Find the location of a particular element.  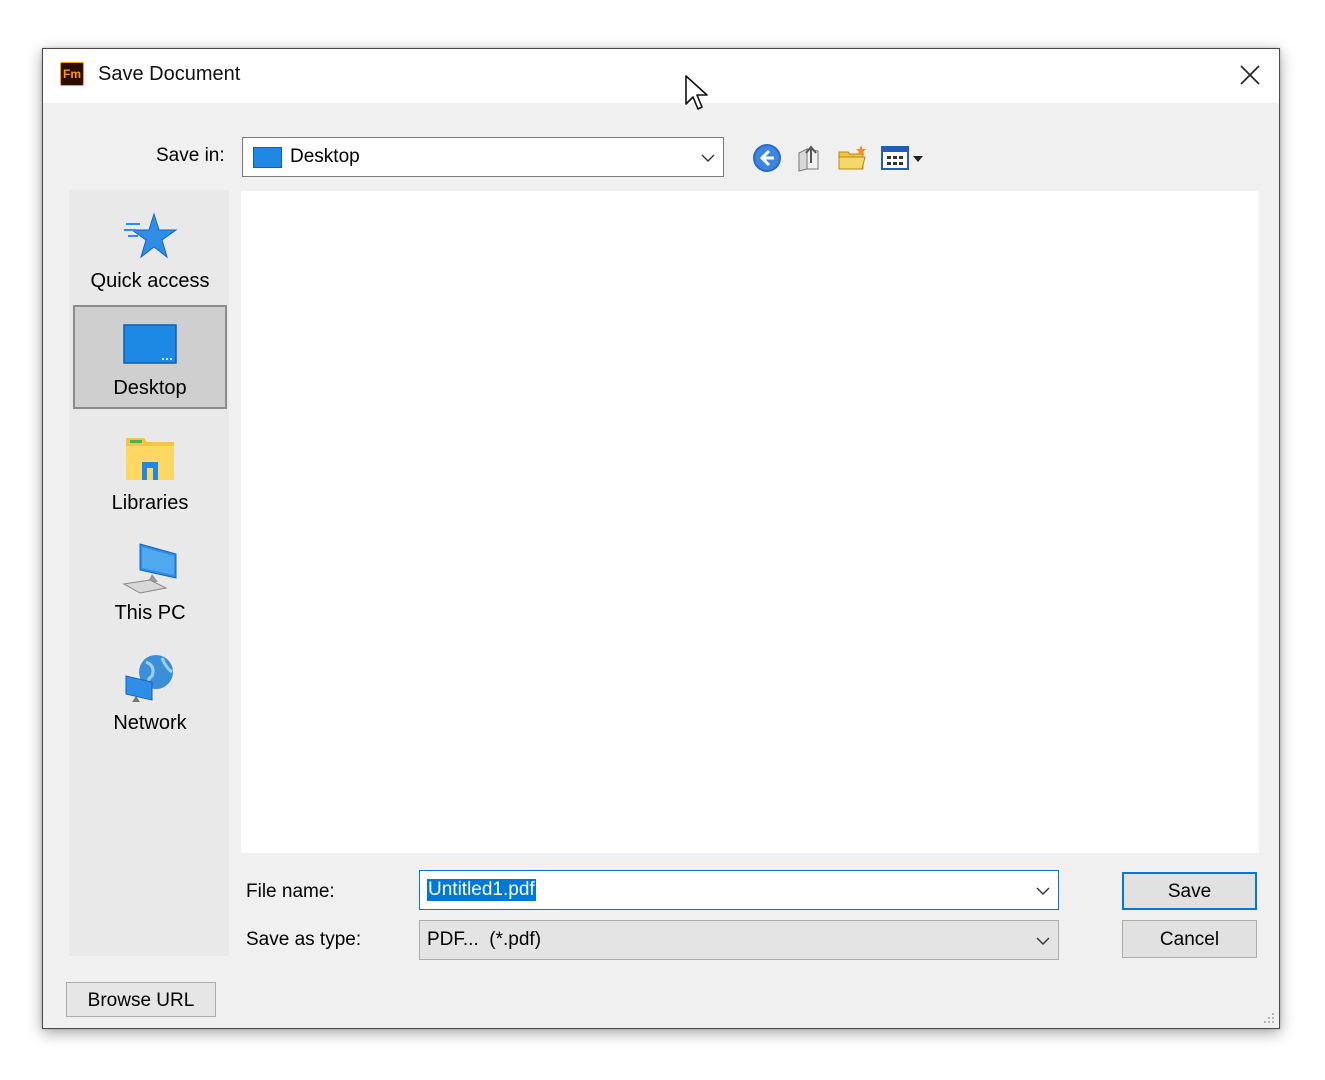

place-label: This PC is located at coordinates (150, 613).